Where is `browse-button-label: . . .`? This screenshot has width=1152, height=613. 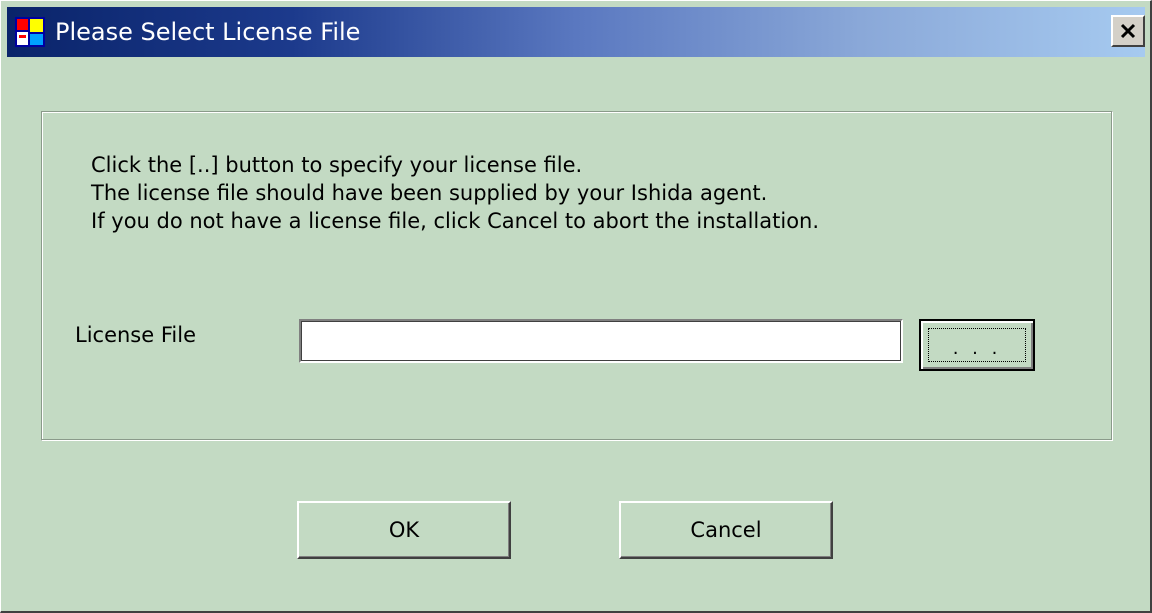
browse-button-label: . . . is located at coordinates (977, 345).